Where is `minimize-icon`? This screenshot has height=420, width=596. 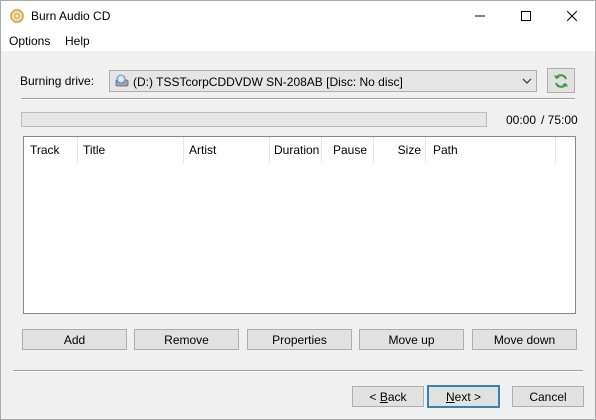
minimize-icon is located at coordinates (480, 16).